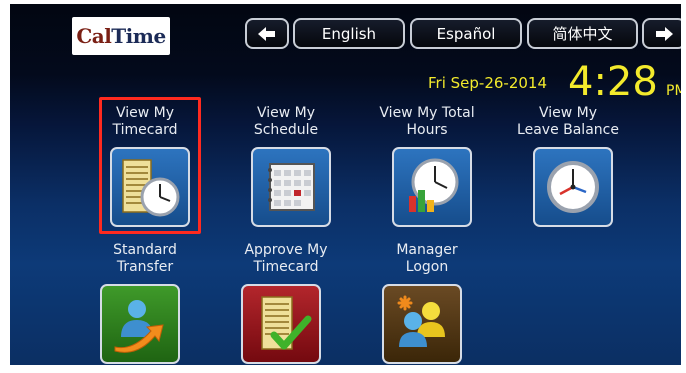 The height and width of the screenshot is (373, 686). I want to click on approve-timecard-button, so click(281, 324).